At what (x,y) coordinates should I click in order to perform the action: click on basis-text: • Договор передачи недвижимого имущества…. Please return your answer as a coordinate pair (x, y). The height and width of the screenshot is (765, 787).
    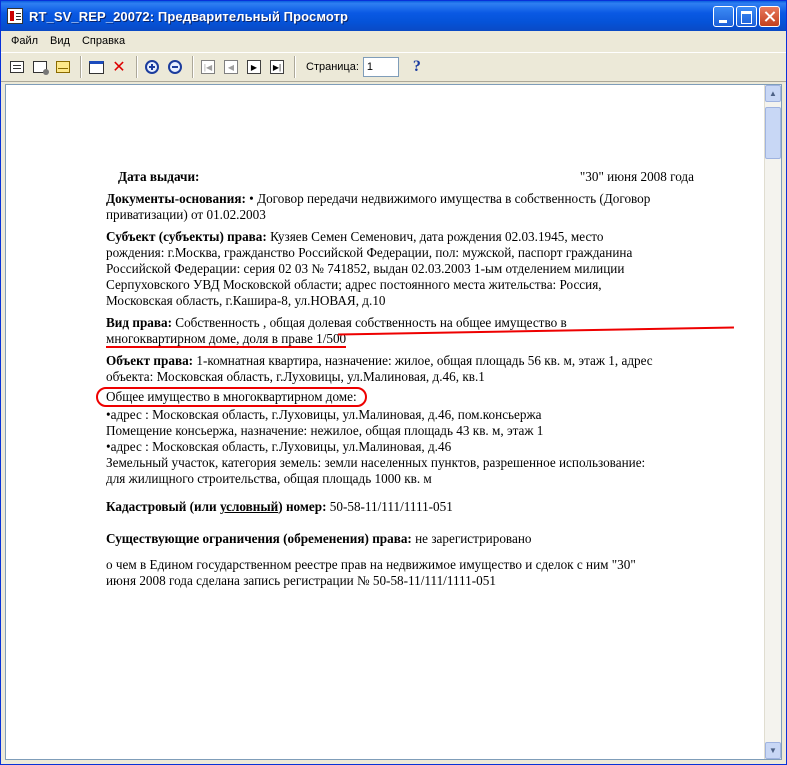
    Looking at the image, I should click on (448, 198).